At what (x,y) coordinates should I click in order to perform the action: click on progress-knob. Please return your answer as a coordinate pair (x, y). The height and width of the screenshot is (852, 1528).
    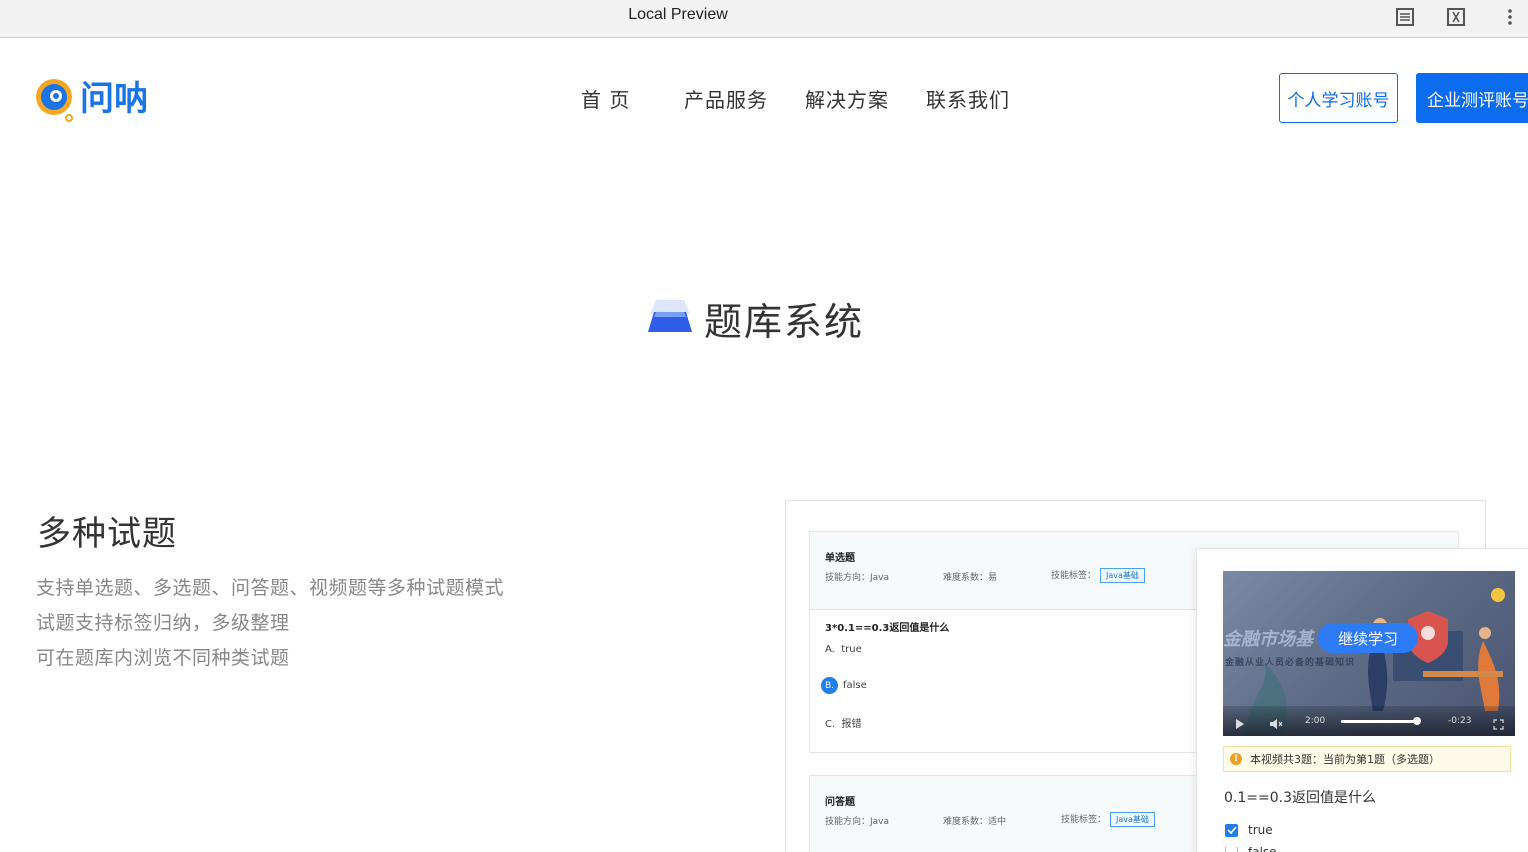
    Looking at the image, I should click on (1416, 721).